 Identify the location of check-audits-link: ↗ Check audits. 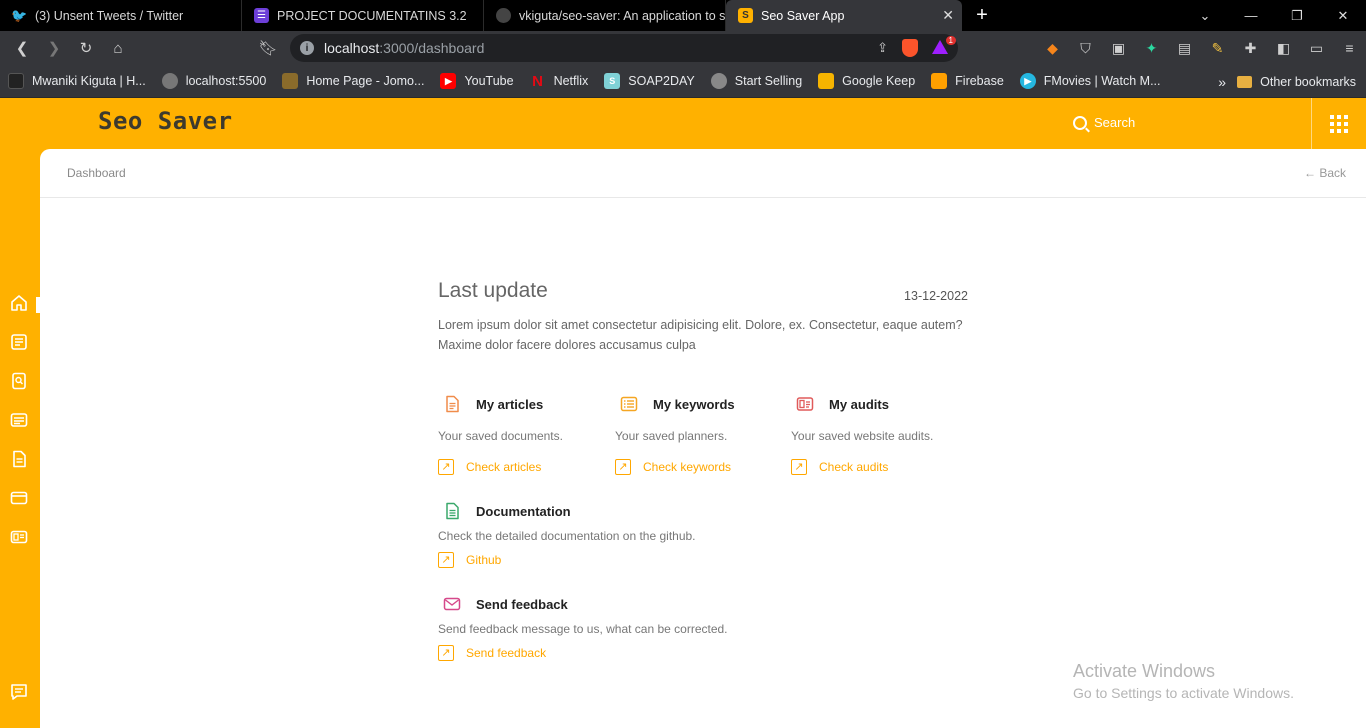
(839, 467).